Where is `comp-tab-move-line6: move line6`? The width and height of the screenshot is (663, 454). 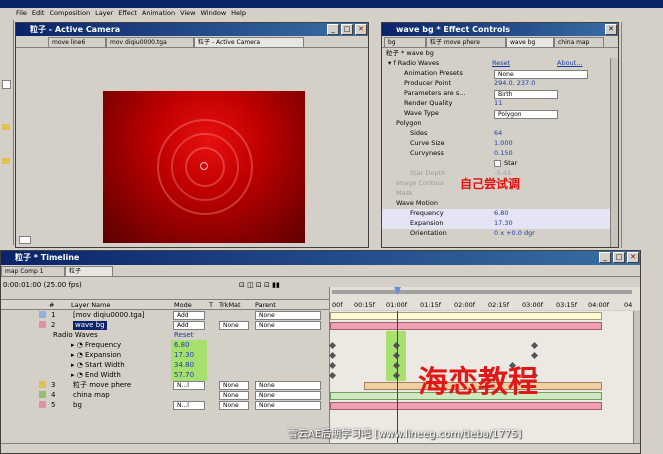
comp-tab-move-line6: move line6 is located at coordinates (77, 42).